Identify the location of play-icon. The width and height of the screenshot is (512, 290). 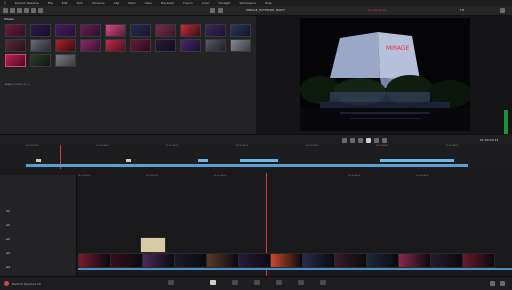
(368, 140).